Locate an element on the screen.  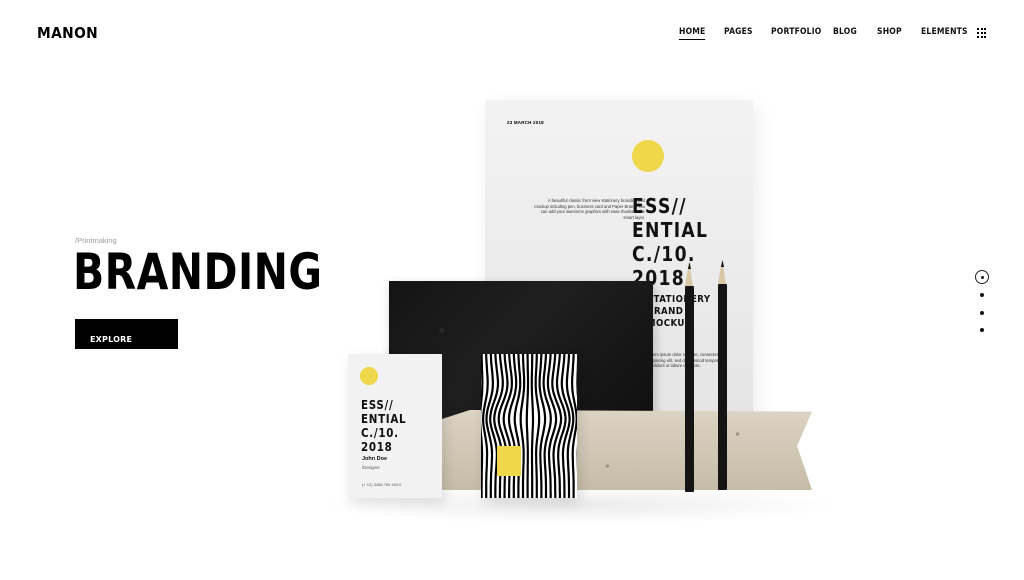
nav-item-elements: ELEMENTS is located at coordinates (944, 32).